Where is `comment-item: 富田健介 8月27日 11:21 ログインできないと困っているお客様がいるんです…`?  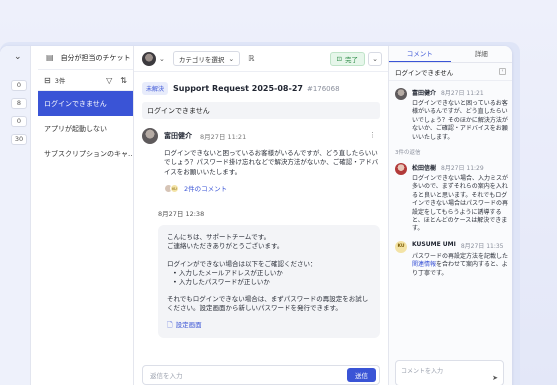 comment-item: 富田健介 8月27日 11:21 ログインできないと困っているお客様がいるんです… is located at coordinates (450, 111).